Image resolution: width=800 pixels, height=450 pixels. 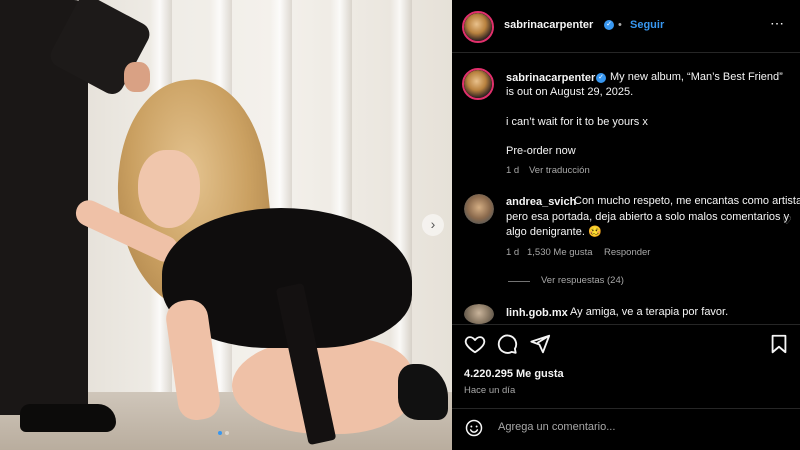 What do you see at coordinates (696, 77) in the screenshot?
I see `caption-text-line1: My new album, “Man’s Best Friend”` at bounding box center [696, 77].